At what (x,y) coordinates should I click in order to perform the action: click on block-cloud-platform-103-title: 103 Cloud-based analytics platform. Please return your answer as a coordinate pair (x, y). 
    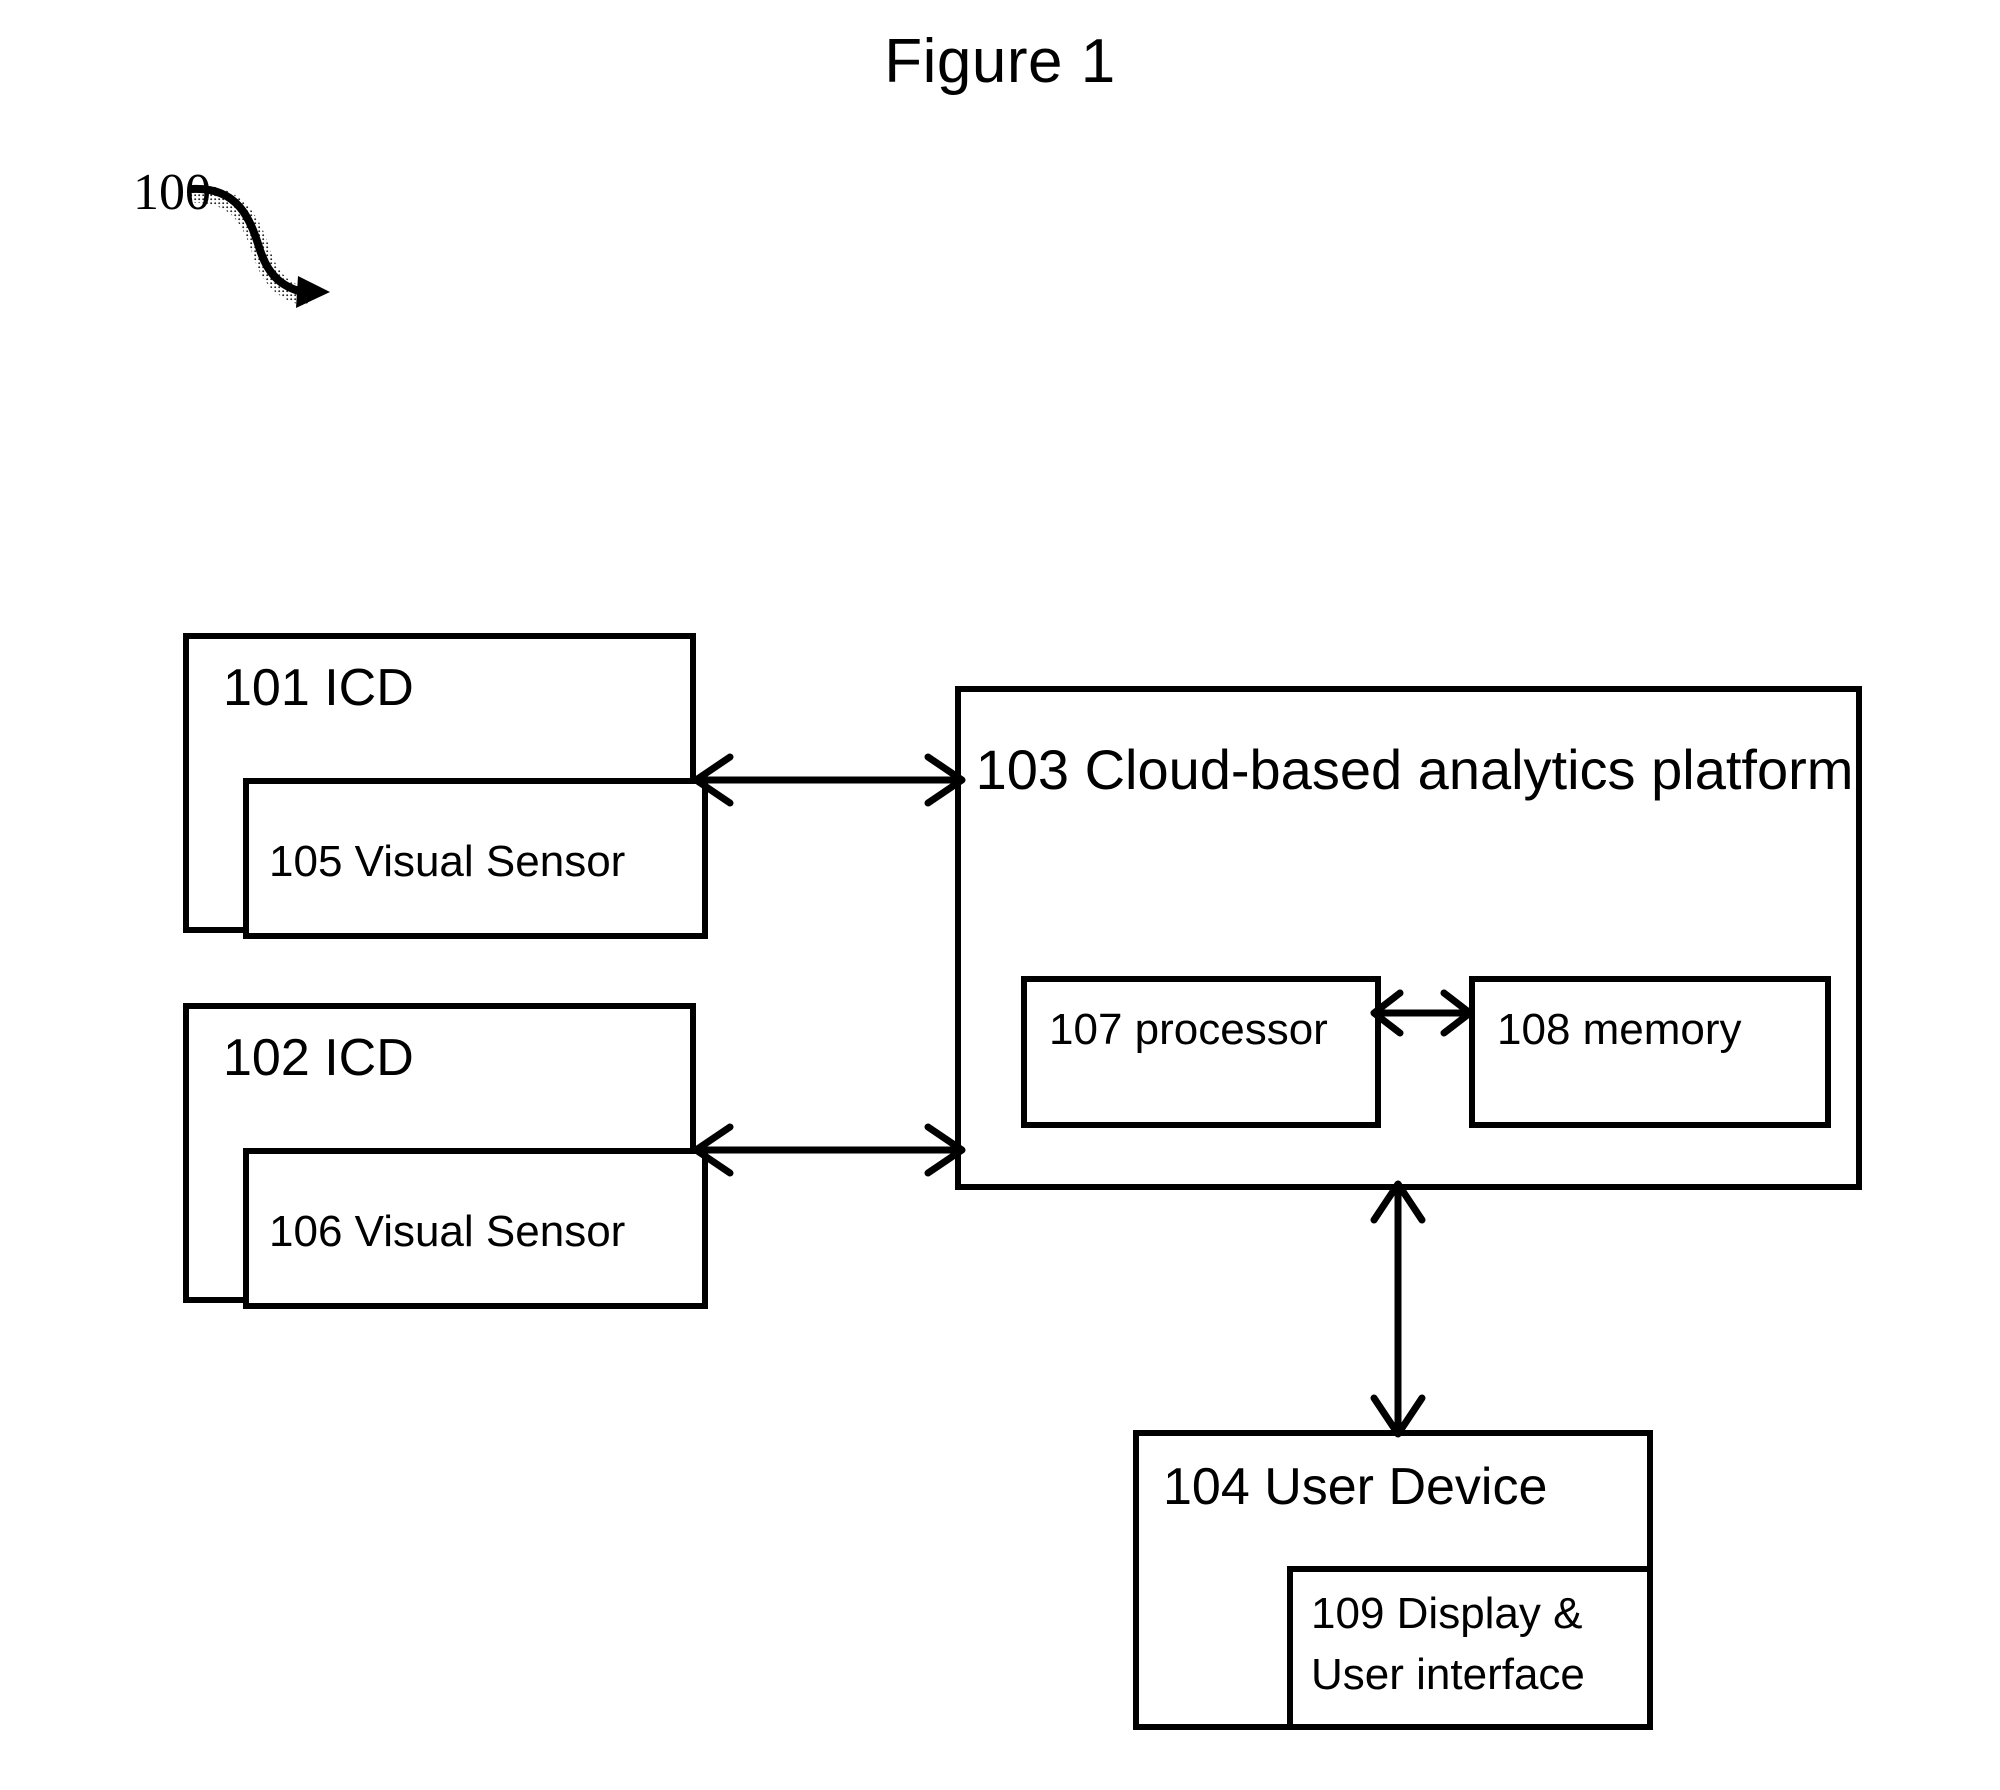
    Looking at the image, I should click on (1414, 769).